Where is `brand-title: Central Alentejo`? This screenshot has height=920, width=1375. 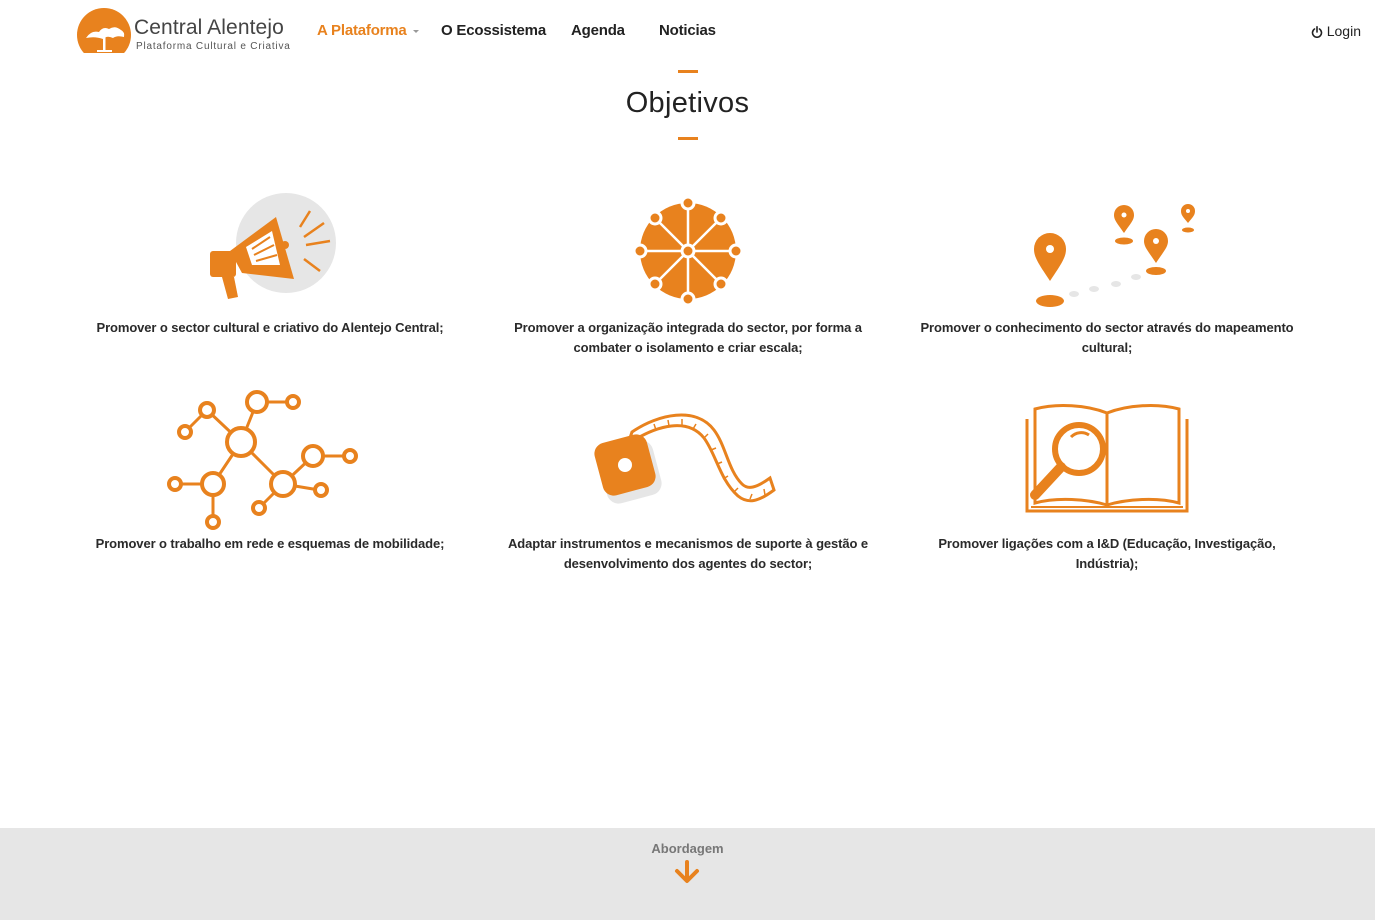
brand-title: Central Alentejo is located at coordinates (209, 27).